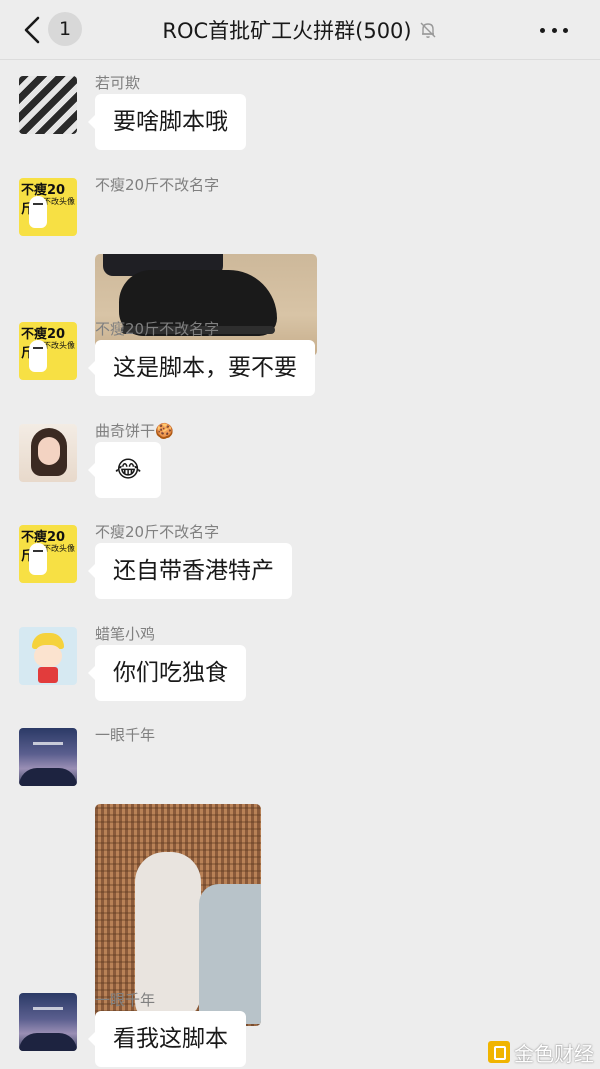  Describe the element at coordinates (32, 30) in the screenshot. I see `back-chevron-icon` at that location.